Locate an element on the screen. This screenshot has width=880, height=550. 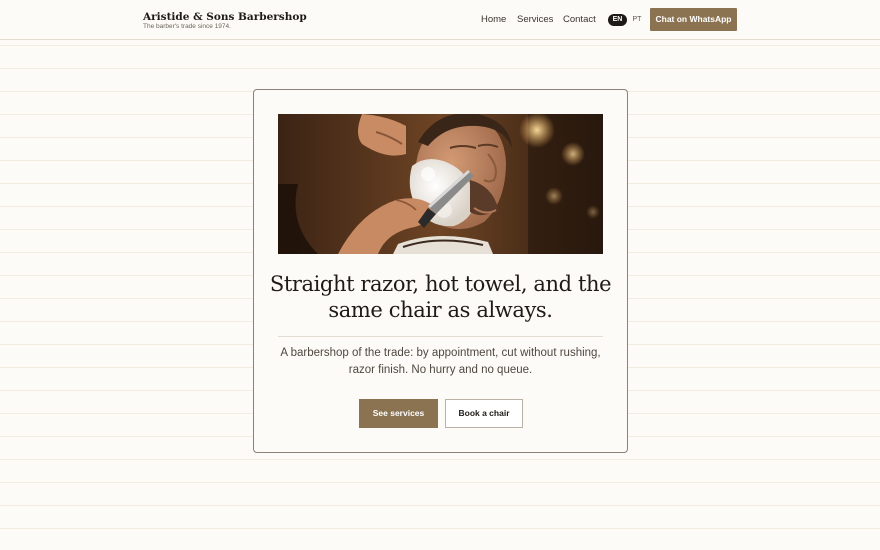
whatsapp-chat-button: Chat on WhatsApp is located at coordinates (693, 19).